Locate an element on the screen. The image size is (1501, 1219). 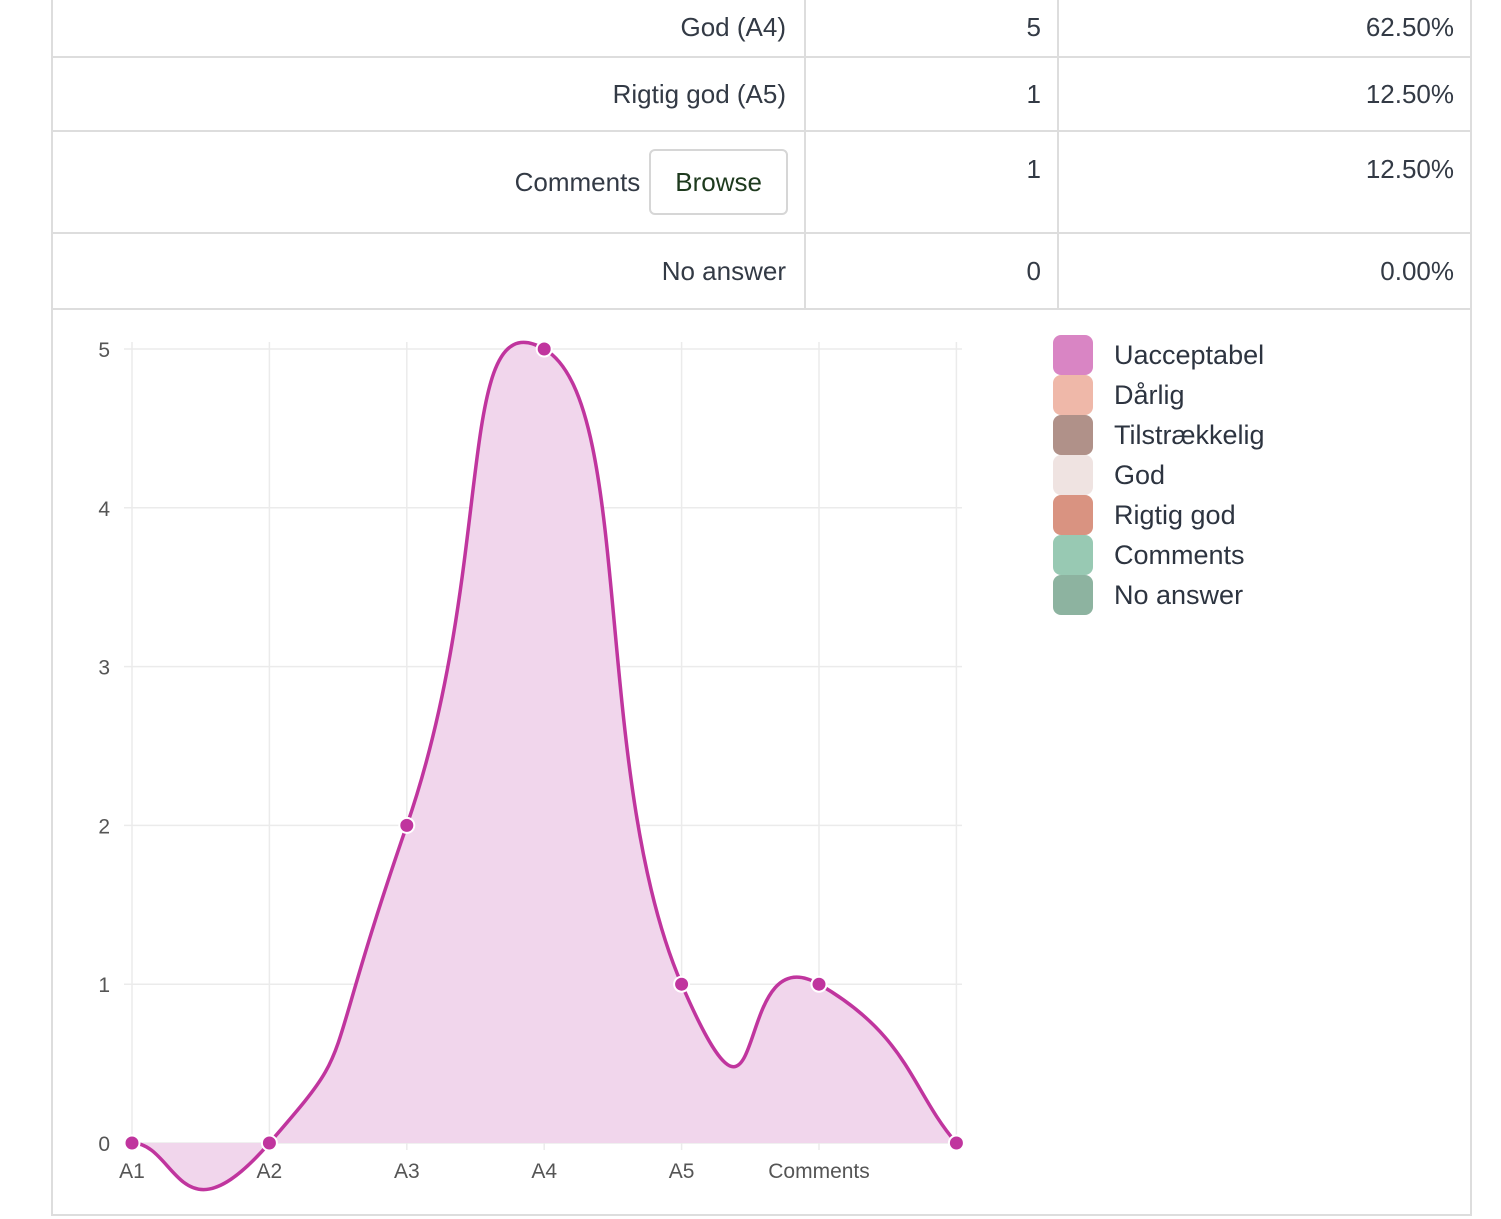
legend-label: Tilstrækkelig is located at coordinates (1189, 434).